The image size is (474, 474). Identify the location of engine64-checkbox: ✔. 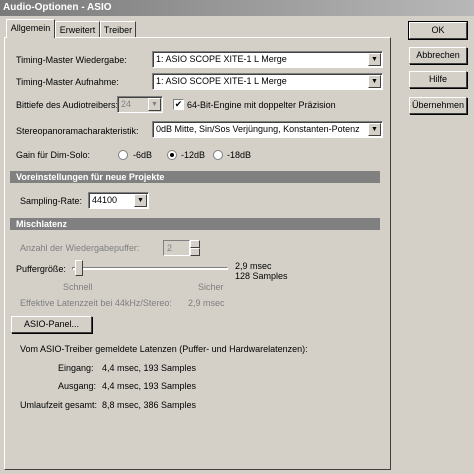
(178, 104).